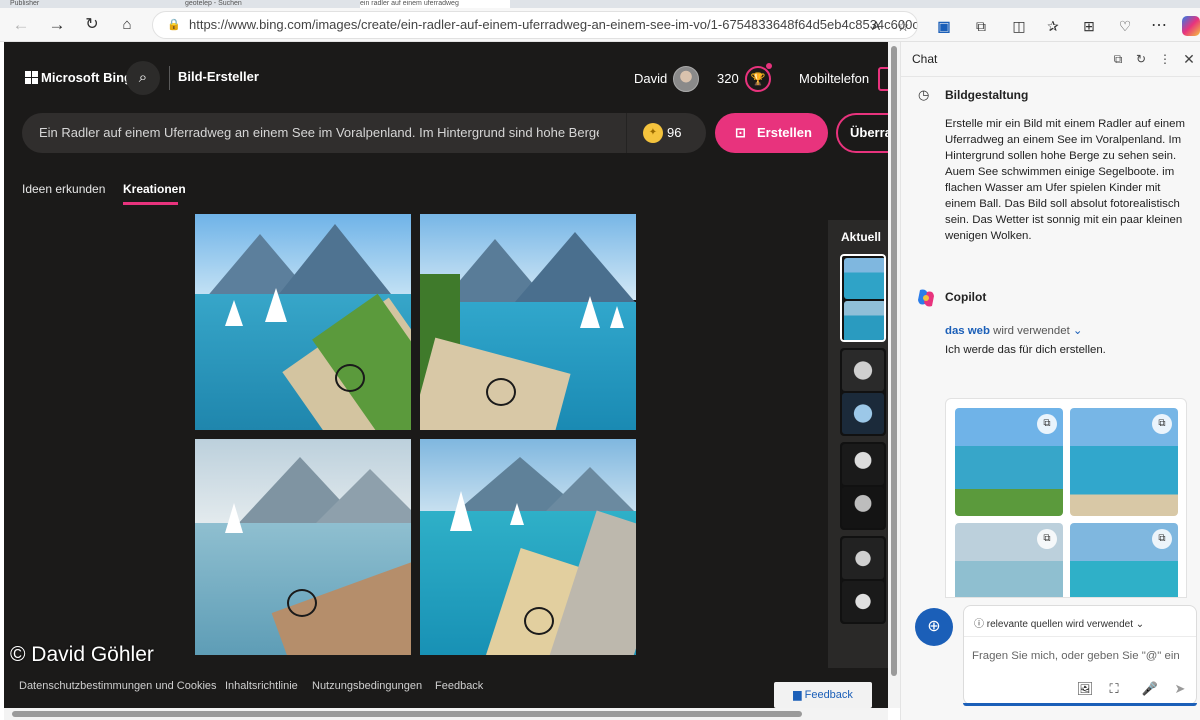  Describe the element at coordinates (63, 189) in the screenshot. I see `tab-explore-ideas: Ideen erkunden` at that location.